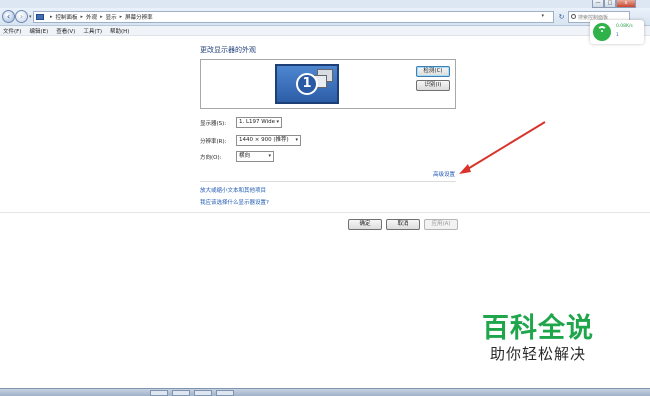 This screenshot has height=396, width=650. Describe the element at coordinates (325, 392) in the screenshot. I see `taskbar` at that location.